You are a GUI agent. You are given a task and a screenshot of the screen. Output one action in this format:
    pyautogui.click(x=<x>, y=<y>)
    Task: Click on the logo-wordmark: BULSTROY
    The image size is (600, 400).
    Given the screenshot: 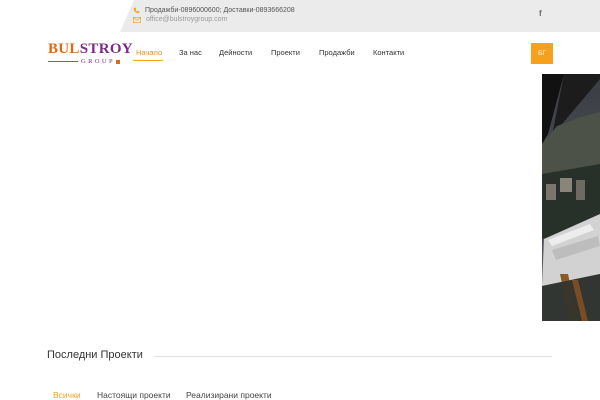 What is the action you would take?
    pyautogui.click(x=90, y=49)
    